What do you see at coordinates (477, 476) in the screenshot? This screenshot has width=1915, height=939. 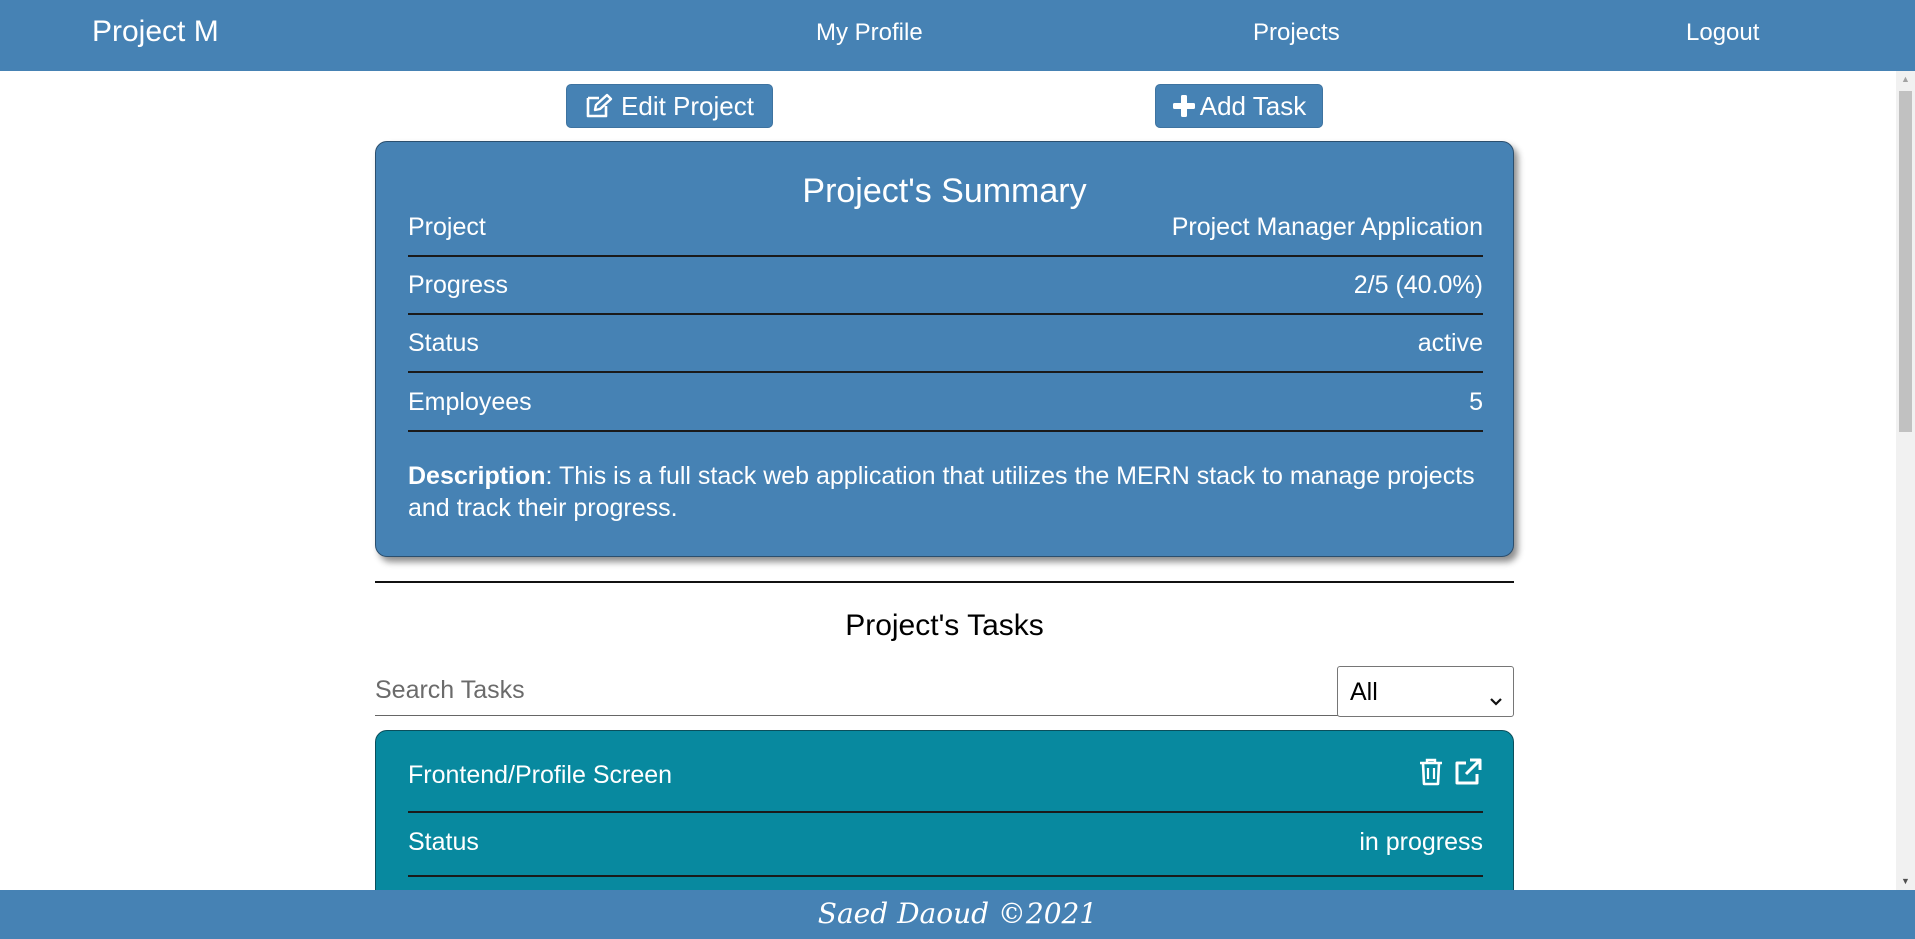 I see `description-label: Description` at bounding box center [477, 476].